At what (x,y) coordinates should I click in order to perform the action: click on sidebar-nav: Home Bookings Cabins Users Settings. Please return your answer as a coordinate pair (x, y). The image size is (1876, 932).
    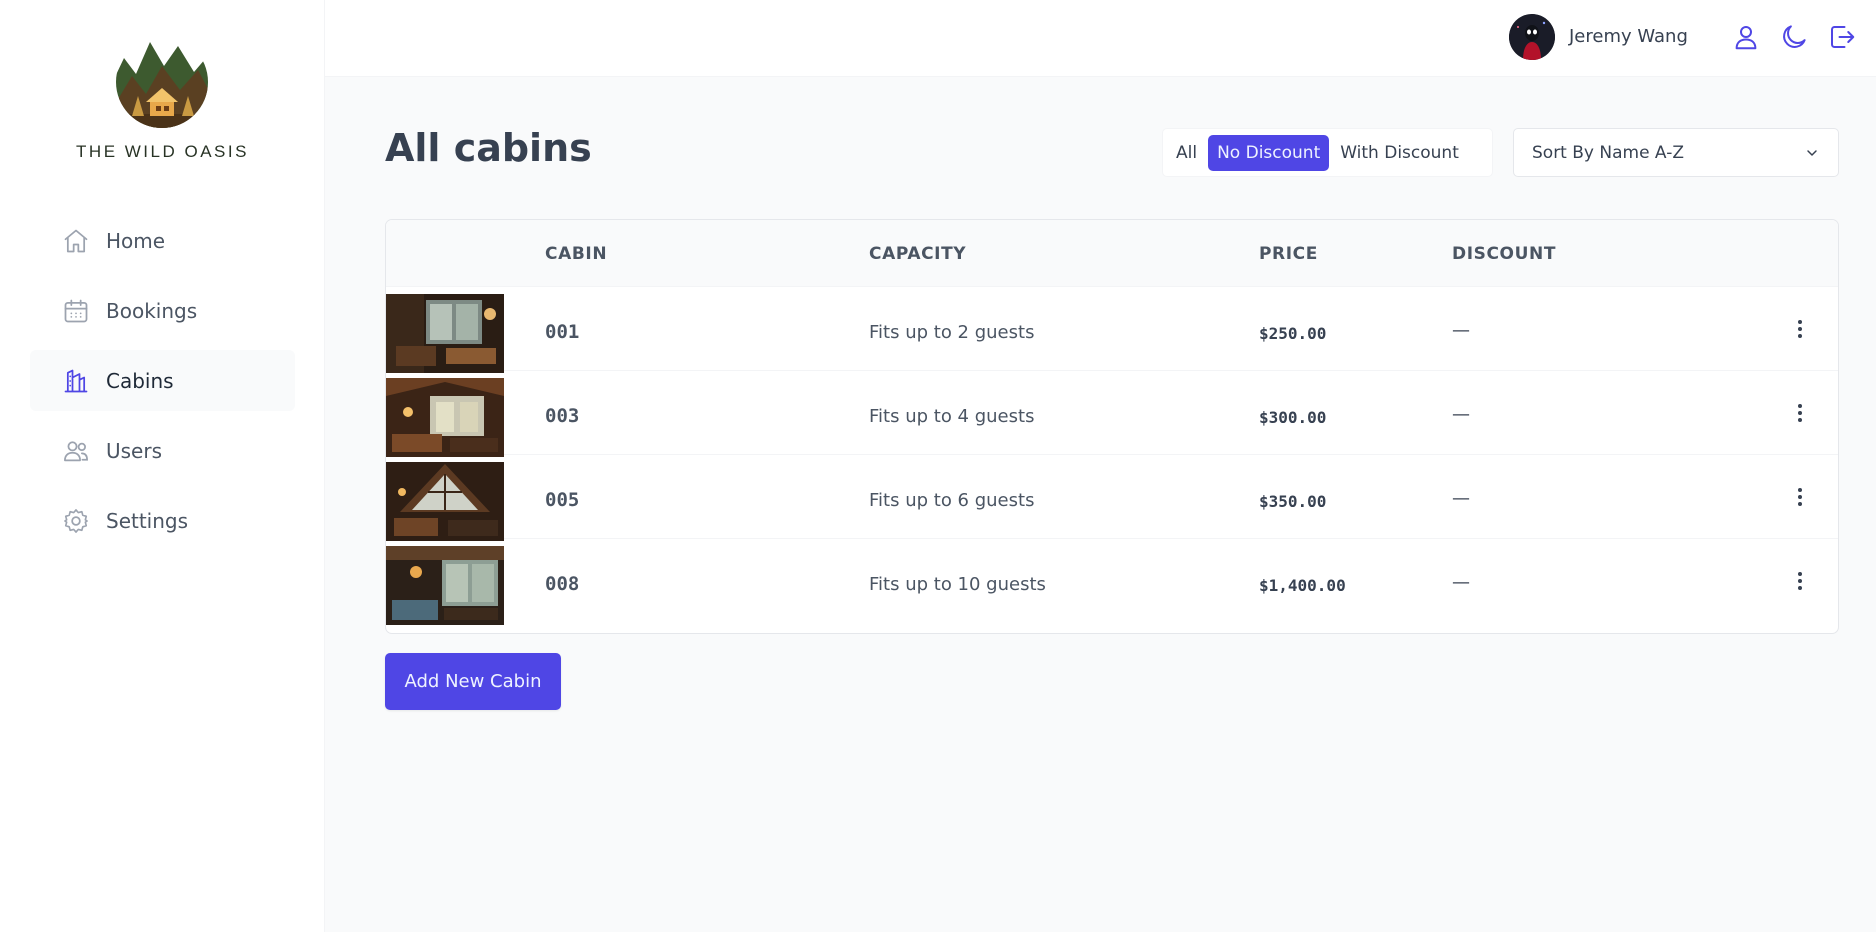
    Looking at the image, I should click on (162, 385).